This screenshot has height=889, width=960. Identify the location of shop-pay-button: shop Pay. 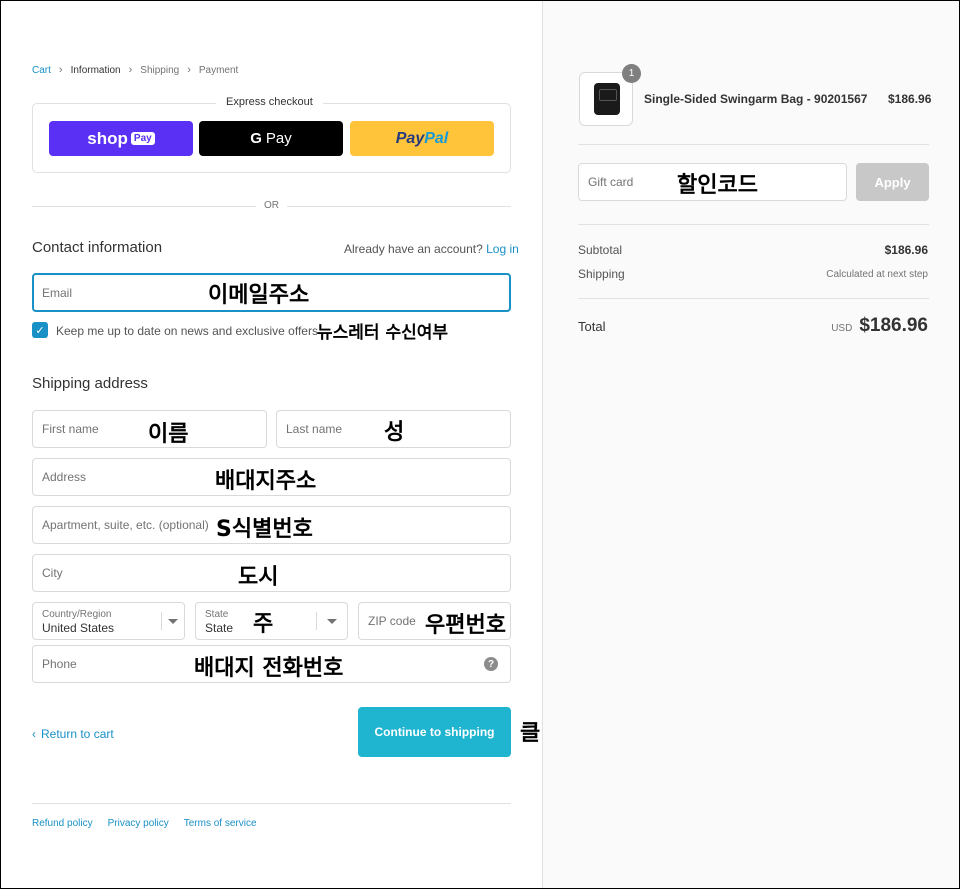
(121, 138).